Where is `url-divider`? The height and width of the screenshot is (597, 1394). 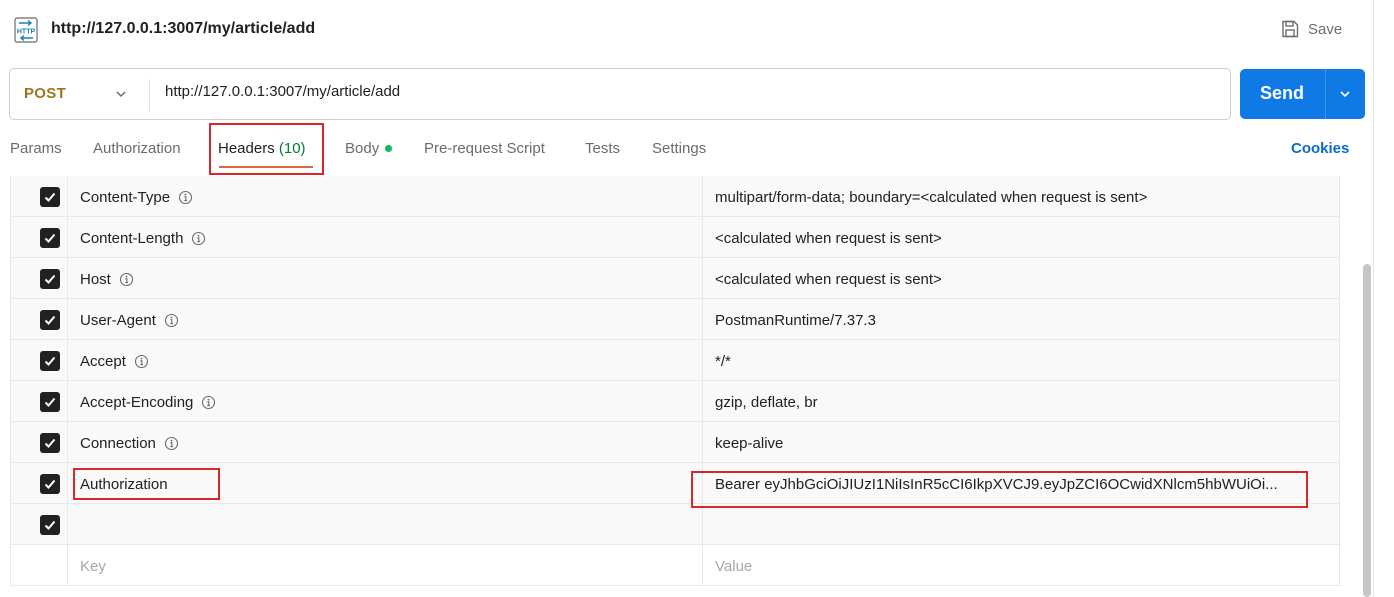
url-divider is located at coordinates (149, 95).